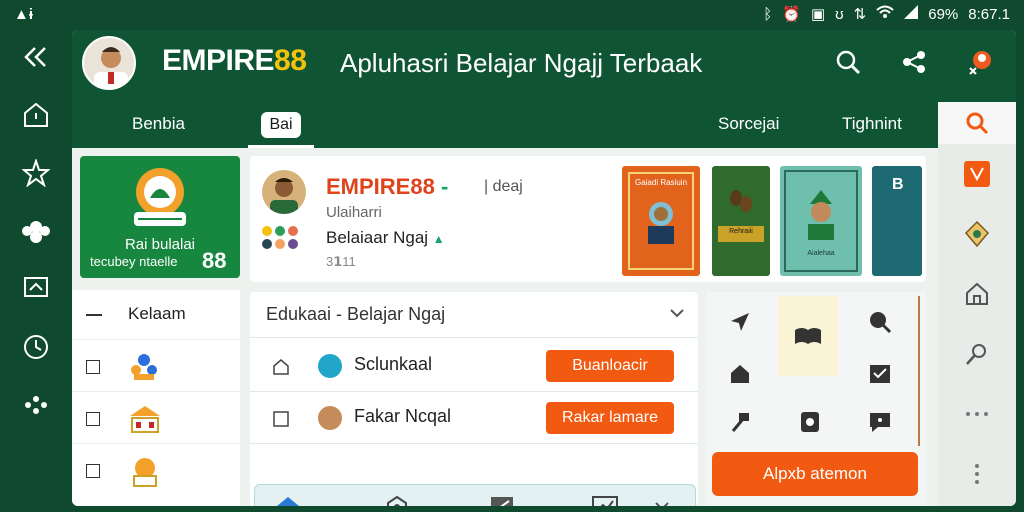 The width and height of the screenshot is (1024, 512). I want to click on promo-tile: Rai bulalai tecubey ntaelle 88, so click(160, 217).